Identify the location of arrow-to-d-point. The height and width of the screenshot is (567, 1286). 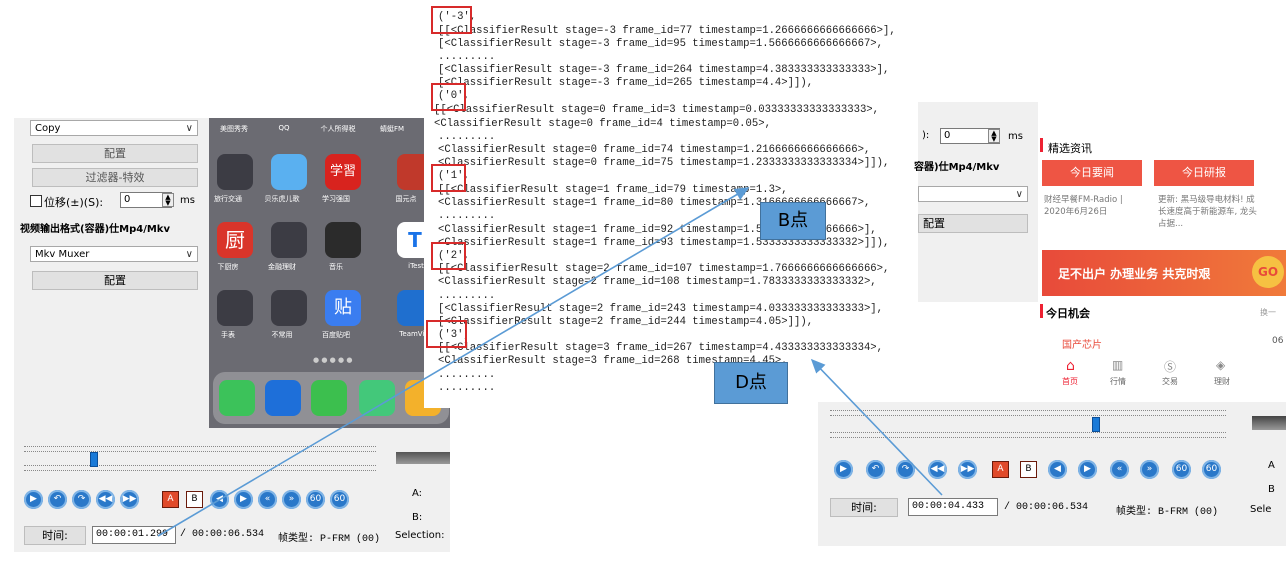
(876, 427).